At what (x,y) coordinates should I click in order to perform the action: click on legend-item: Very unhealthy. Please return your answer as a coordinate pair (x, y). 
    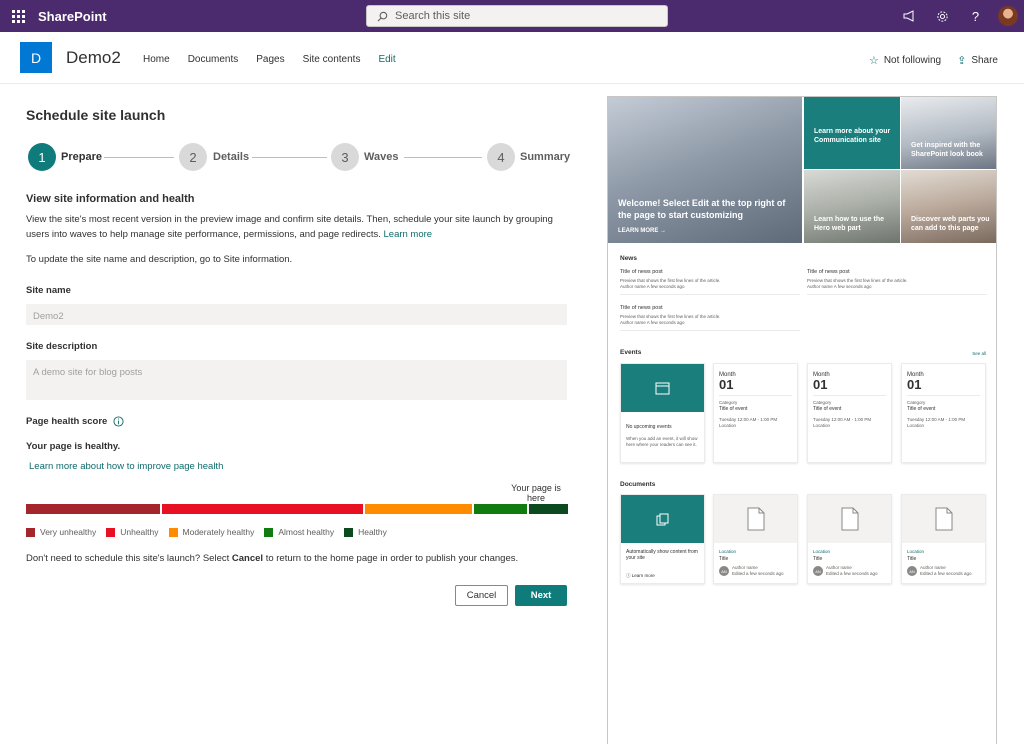
    Looking at the image, I should click on (61, 532).